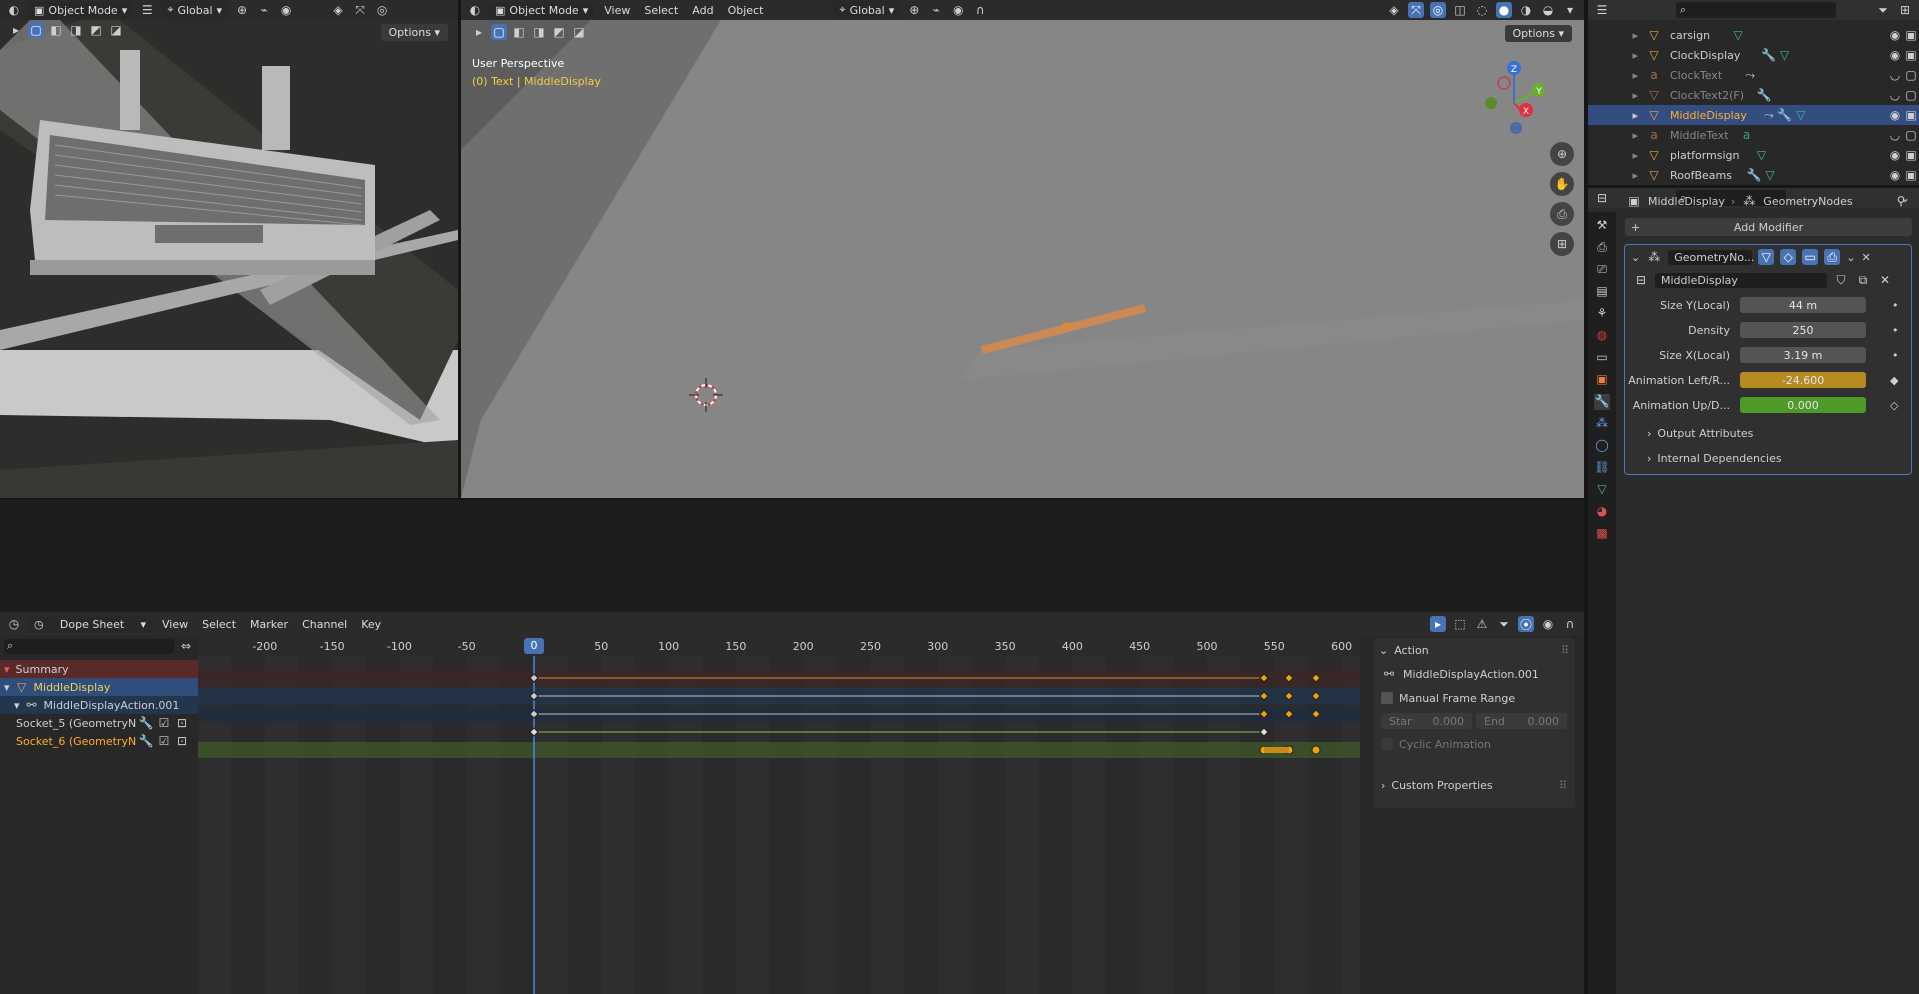 The image size is (1919, 994). What do you see at coordinates (1850, 257) in the screenshot?
I see `modifier-dropdown-icon: ⌄` at bounding box center [1850, 257].